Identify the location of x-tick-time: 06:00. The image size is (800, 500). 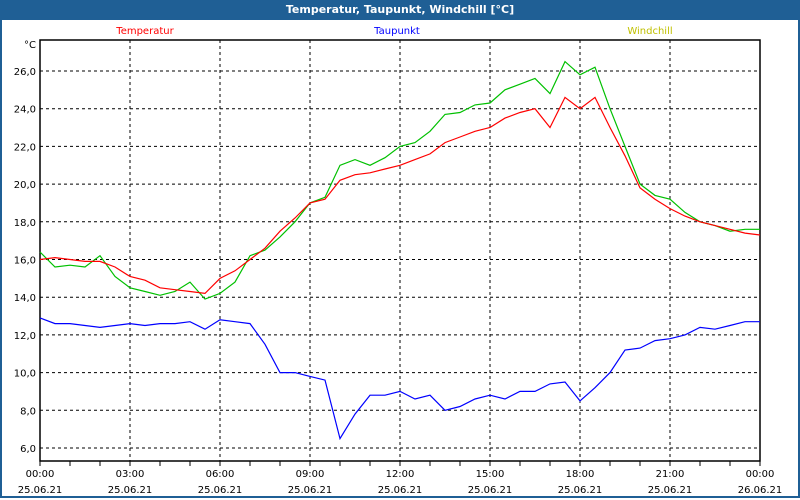
(220, 474).